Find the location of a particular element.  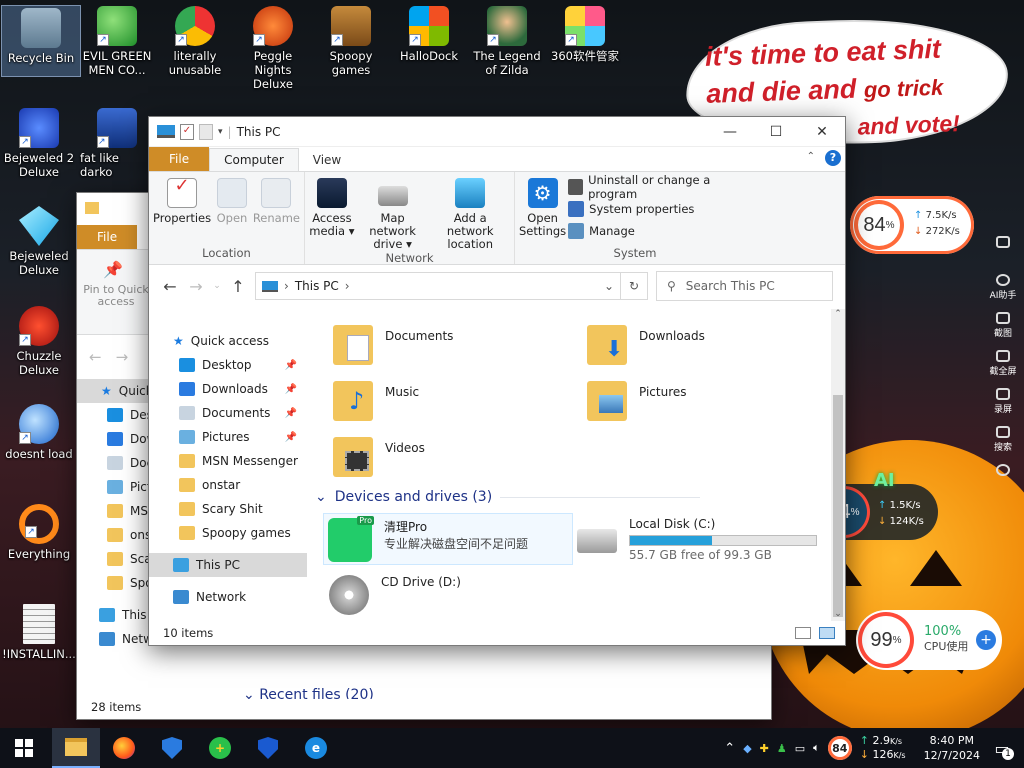

network-speed-widget: 84% ↑ 7.5K/s ↓ 272K/s is located at coordinates (912, 225).